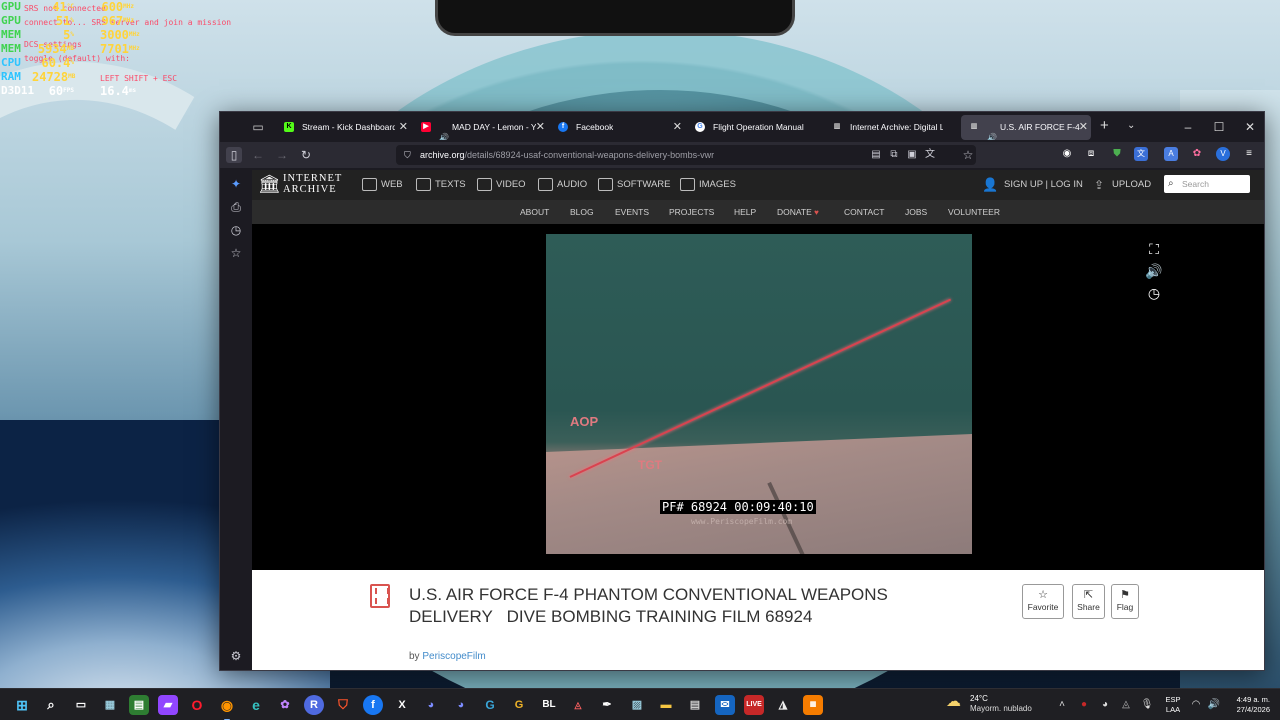 The image size is (1280, 720). Describe the element at coordinates (441, 185) in the screenshot. I see `media-texts-link: TEXTS` at that location.